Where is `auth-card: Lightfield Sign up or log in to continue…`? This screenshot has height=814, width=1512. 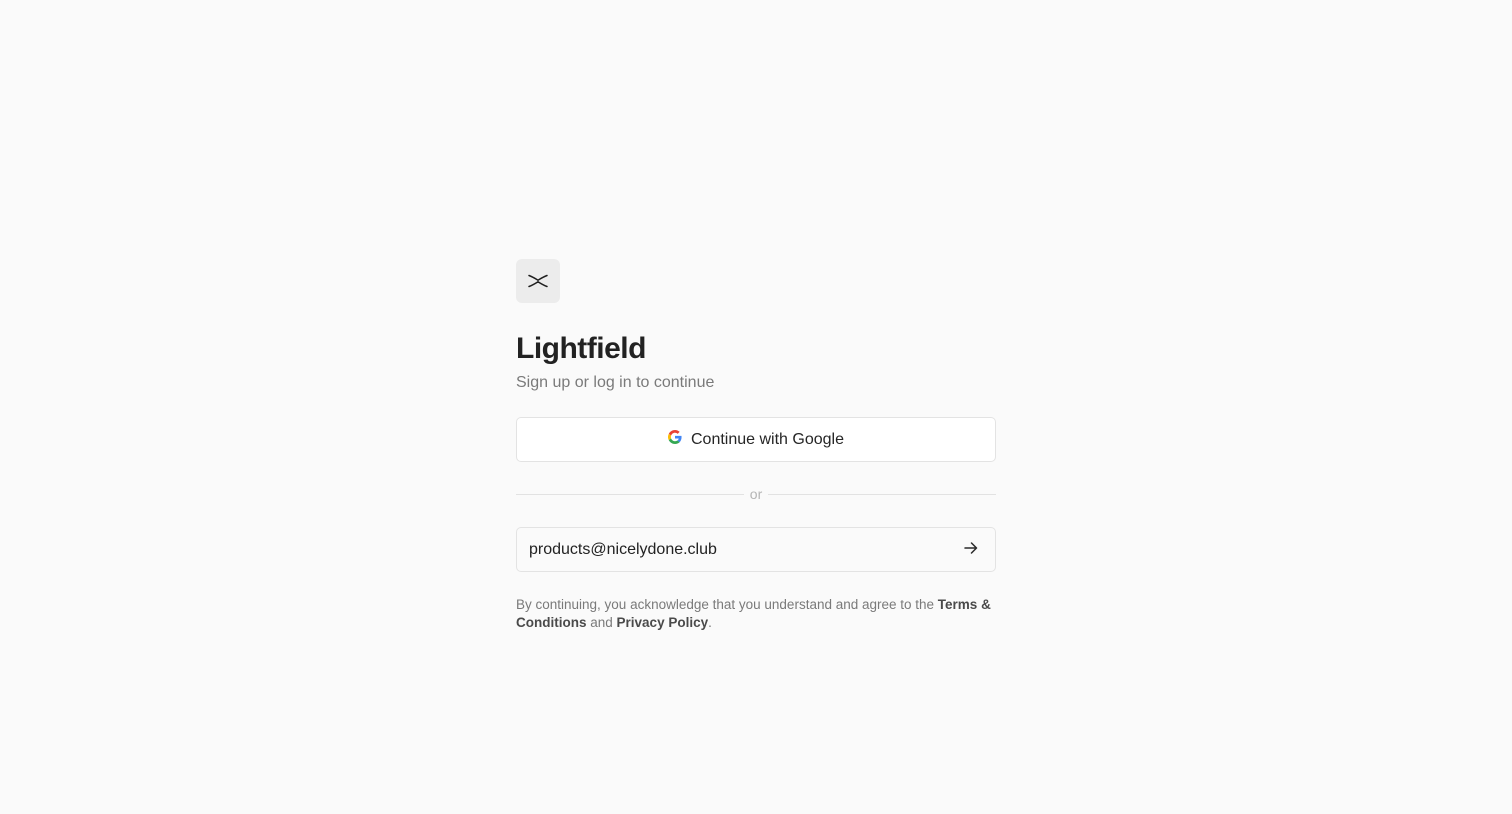 auth-card: Lightfield Sign up or log in to continue… is located at coordinates (756, 445).